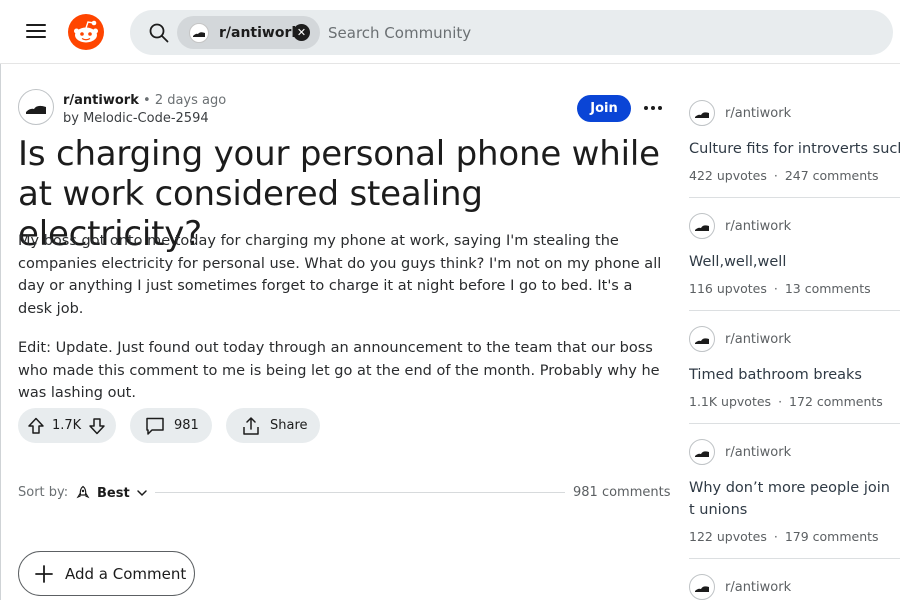 The height and width of the screenshot is (600, 900). I want to click on related-title: Timed bathroom breaks, so click(794, 375).